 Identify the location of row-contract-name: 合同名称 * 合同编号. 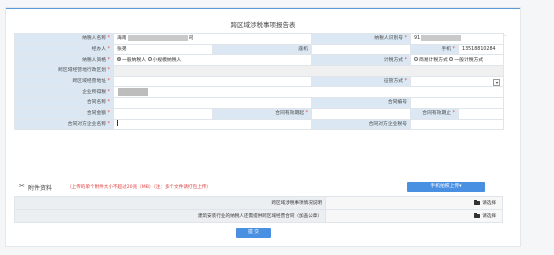
(259, 103).